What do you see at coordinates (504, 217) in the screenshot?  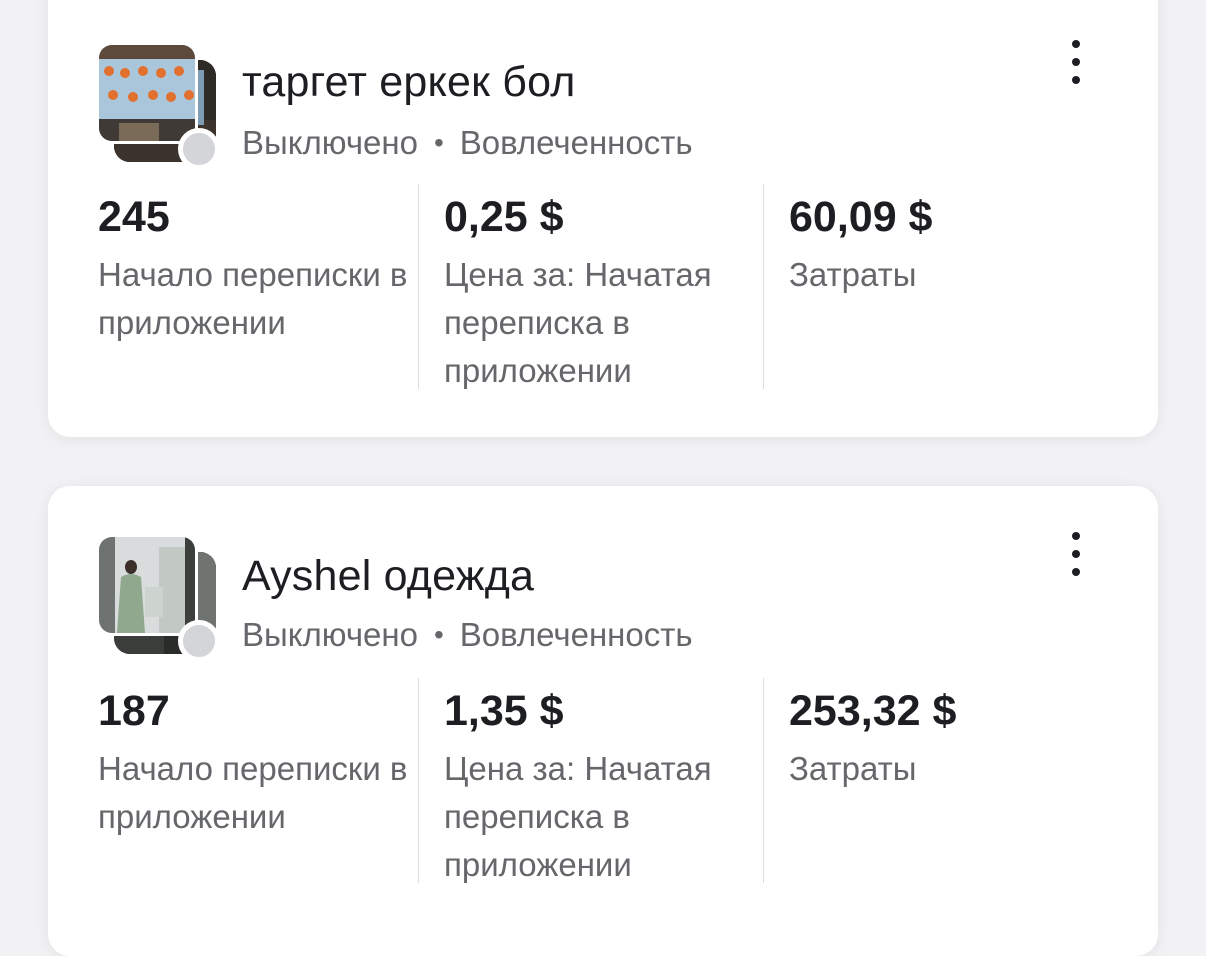 I see `metric-value: 0,25 $` at bounding box center [504, 217].